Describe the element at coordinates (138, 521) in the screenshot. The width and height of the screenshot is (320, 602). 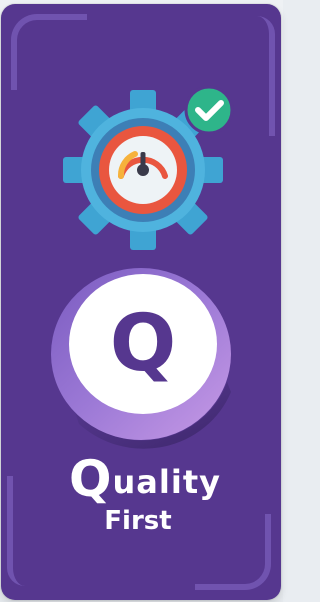
I see `title-line-first: First` at that location.